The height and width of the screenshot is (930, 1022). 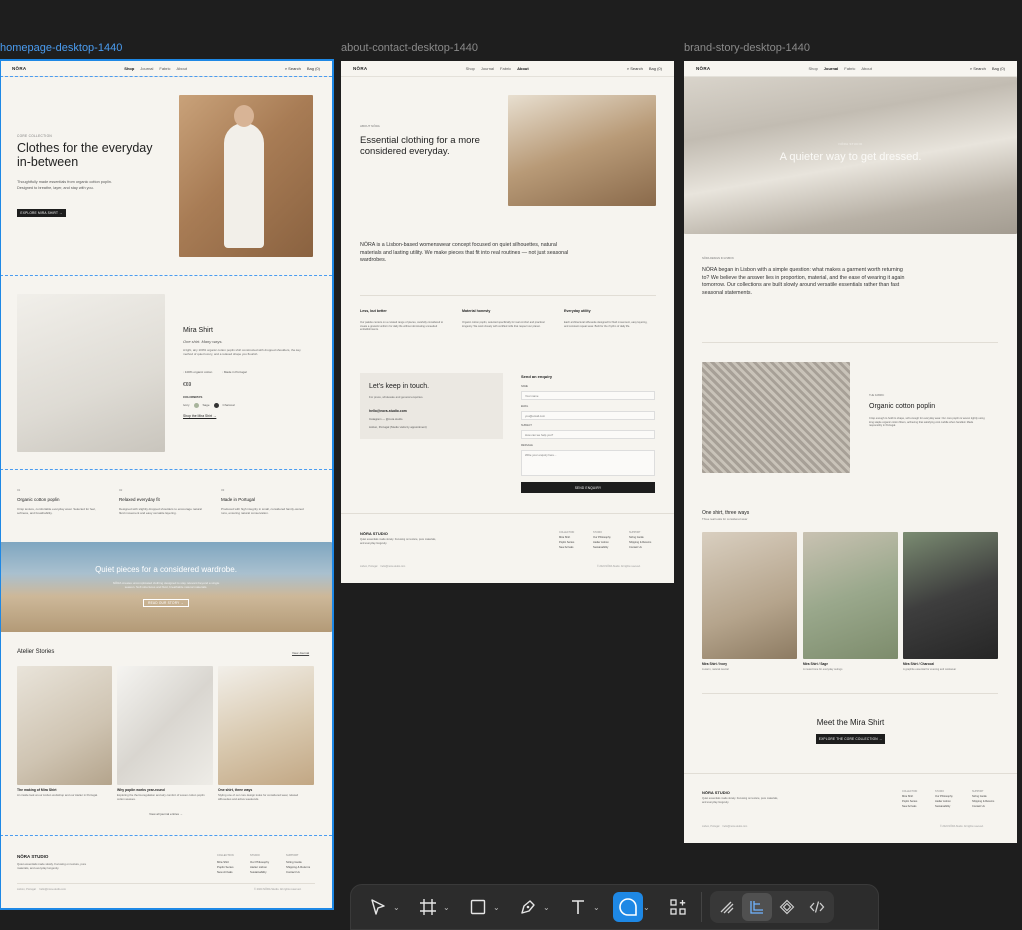 I want to click on shape-tool-chevron-down-icon: ⌄, so click(x=498, y=907).